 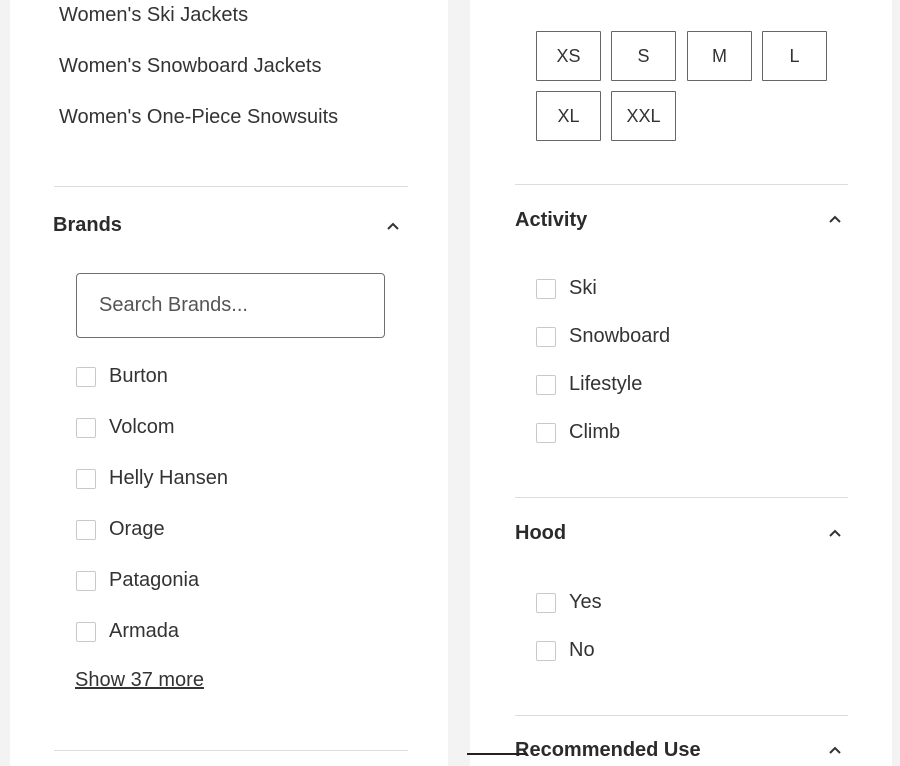 What do you see at coordinates (540, 533) in the screenshot?
I see `hood-section-title: Hood` at bounding box center [540, 533].